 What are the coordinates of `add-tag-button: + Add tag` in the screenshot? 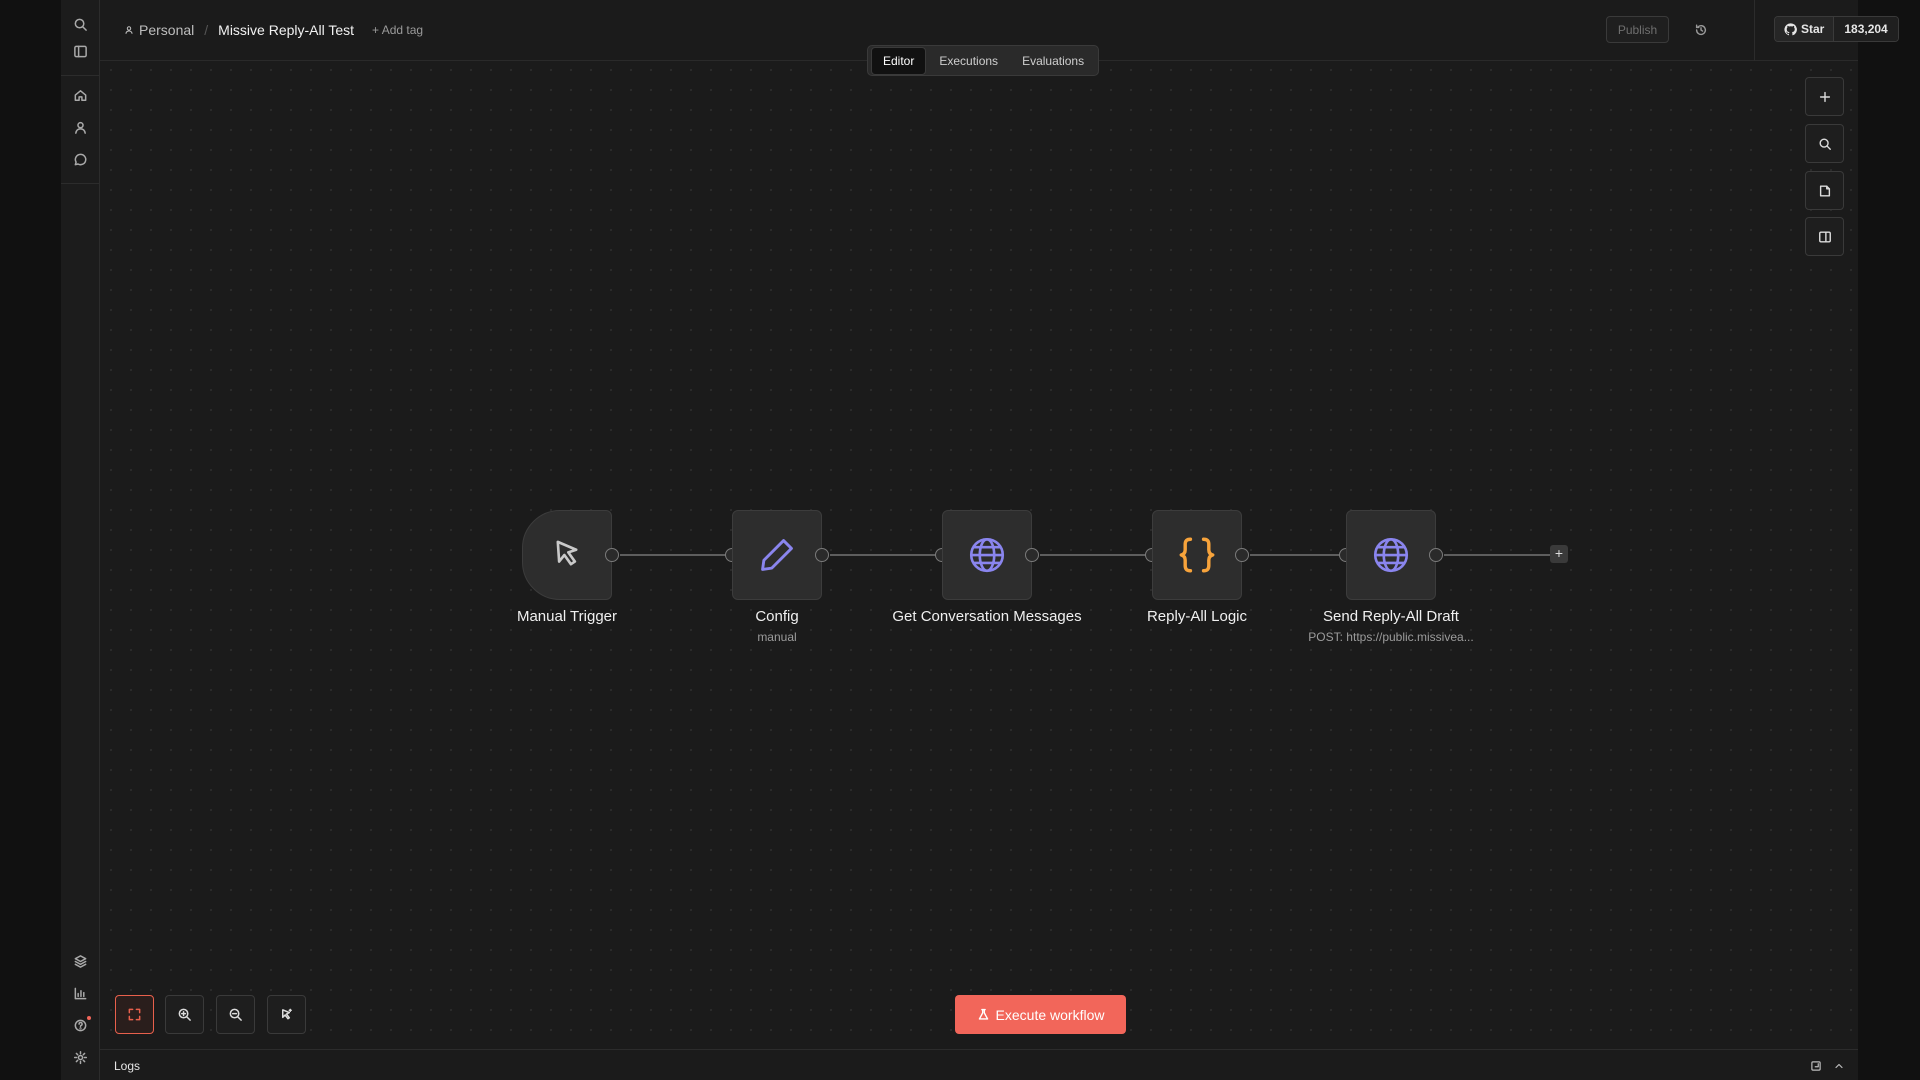 It's located at (397, 30).